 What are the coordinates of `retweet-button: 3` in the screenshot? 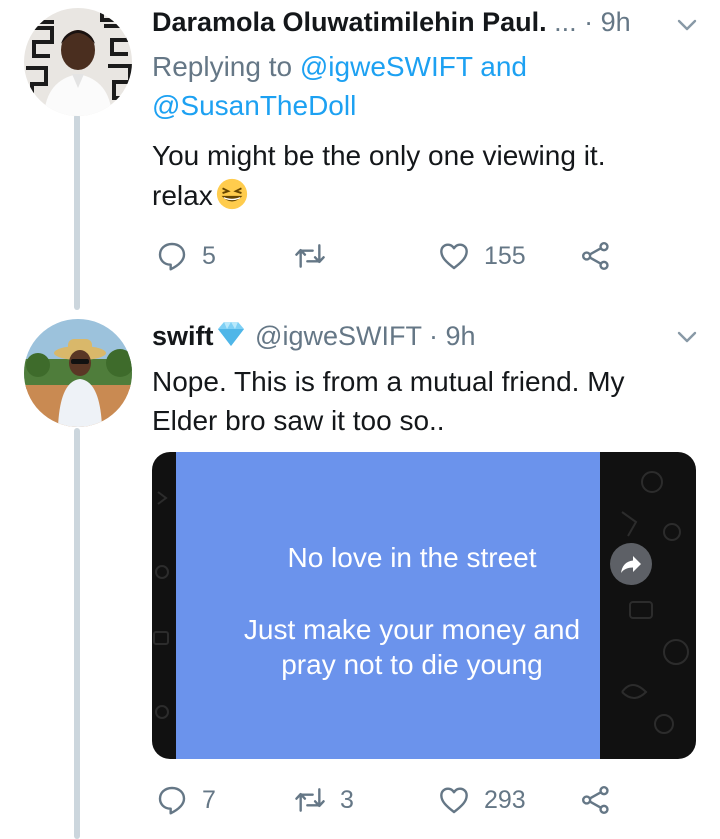 It's located at (324, 800).